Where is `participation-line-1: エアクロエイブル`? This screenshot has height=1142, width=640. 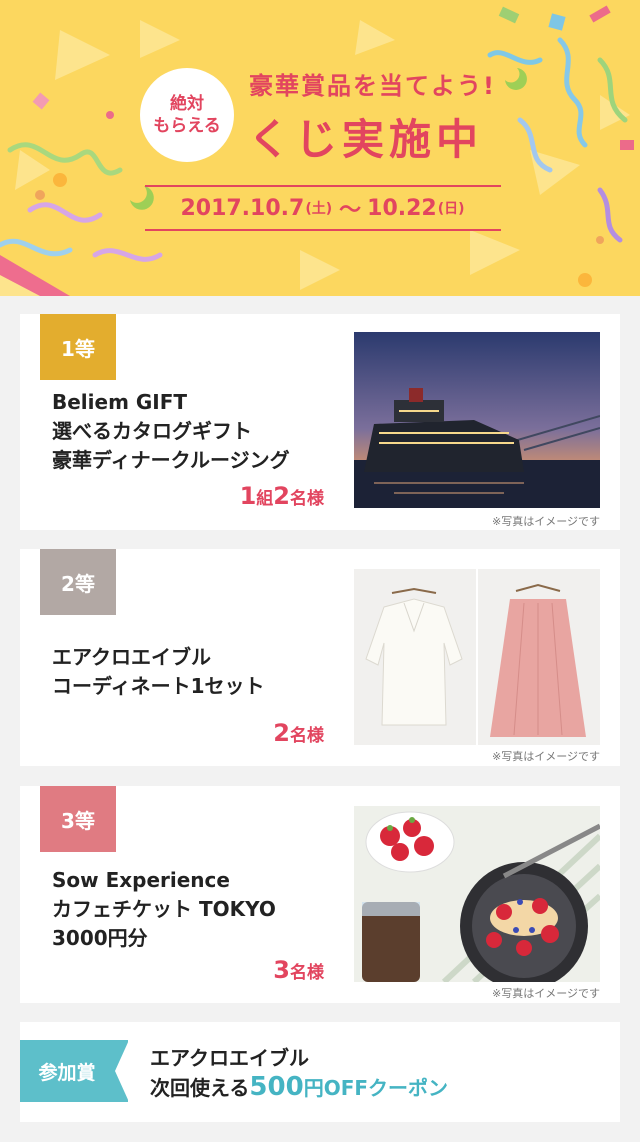
participation-line-1: エアクロエイブル is located at coordinates (229, 1058).